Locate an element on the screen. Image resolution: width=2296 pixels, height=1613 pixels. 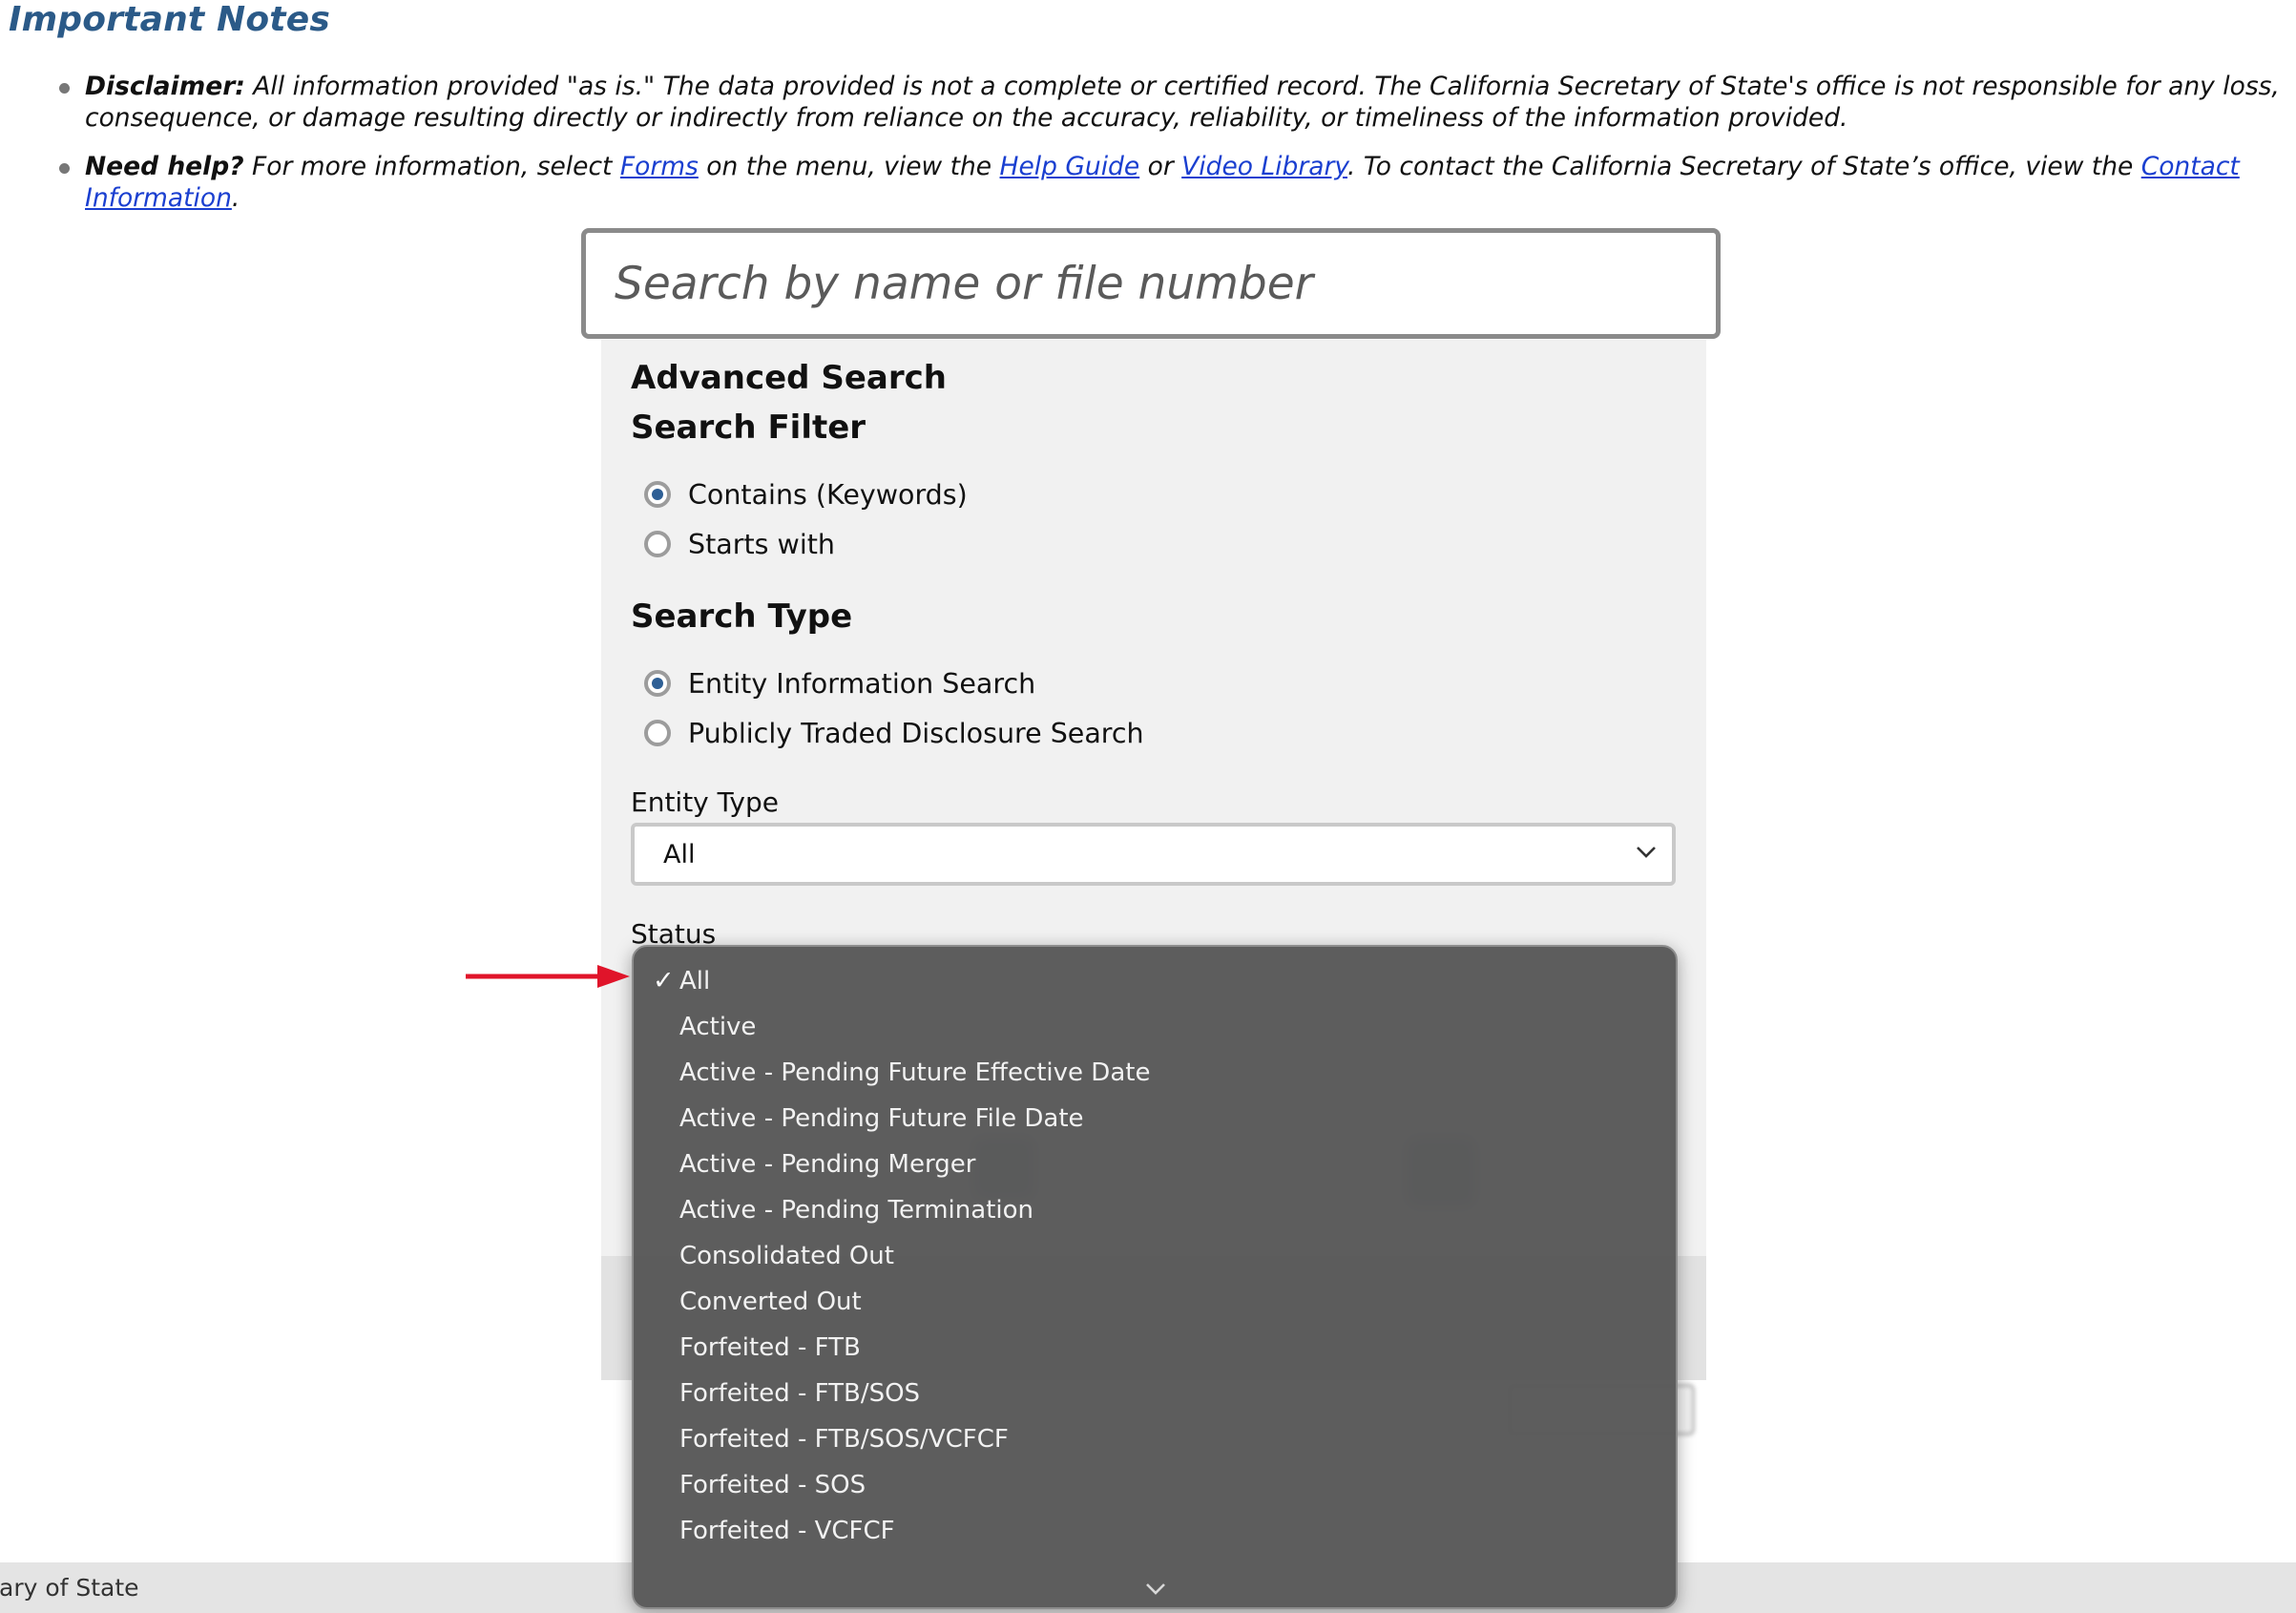
radio-contains is located at coordinates (657, 495).